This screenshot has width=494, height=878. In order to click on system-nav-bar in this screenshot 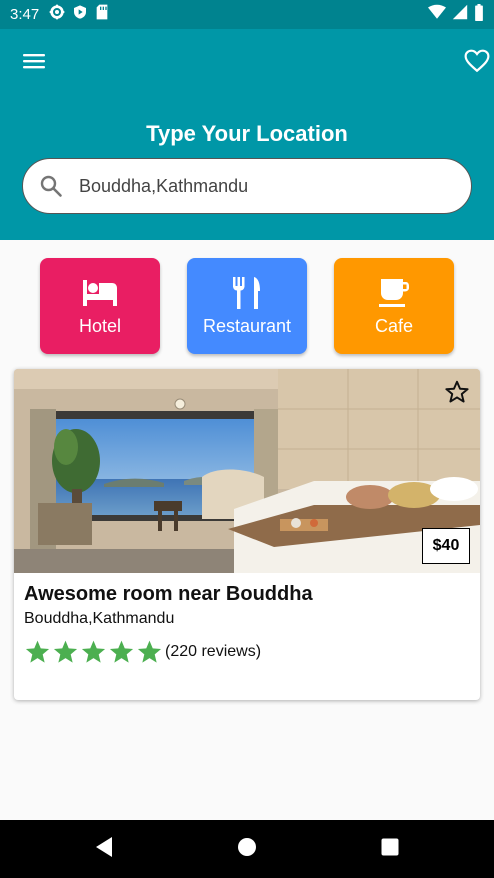, I will do `click(247, 849)`.